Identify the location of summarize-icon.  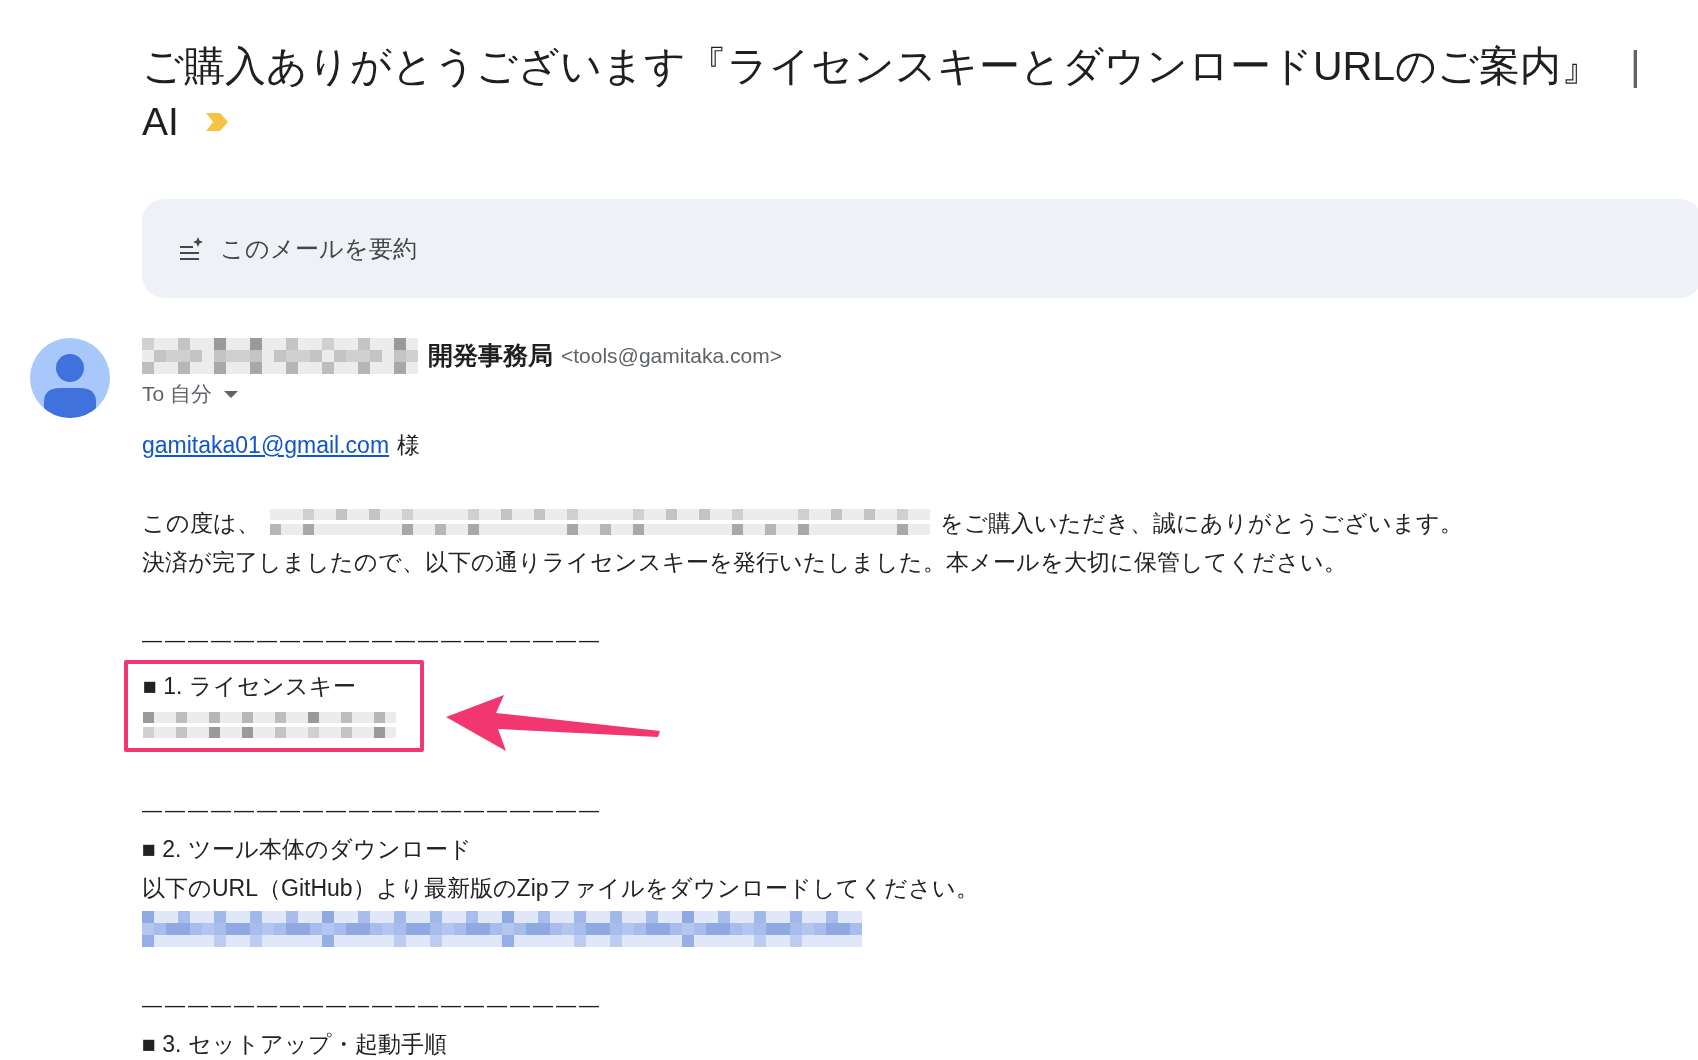
(191, 248).